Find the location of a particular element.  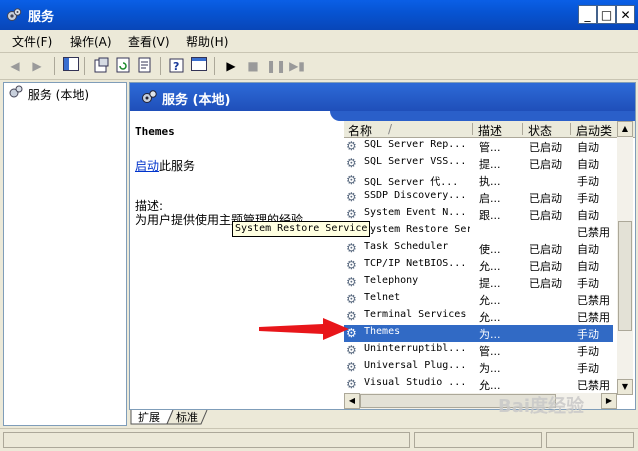

header-curve is located at coordinates (482, 116).